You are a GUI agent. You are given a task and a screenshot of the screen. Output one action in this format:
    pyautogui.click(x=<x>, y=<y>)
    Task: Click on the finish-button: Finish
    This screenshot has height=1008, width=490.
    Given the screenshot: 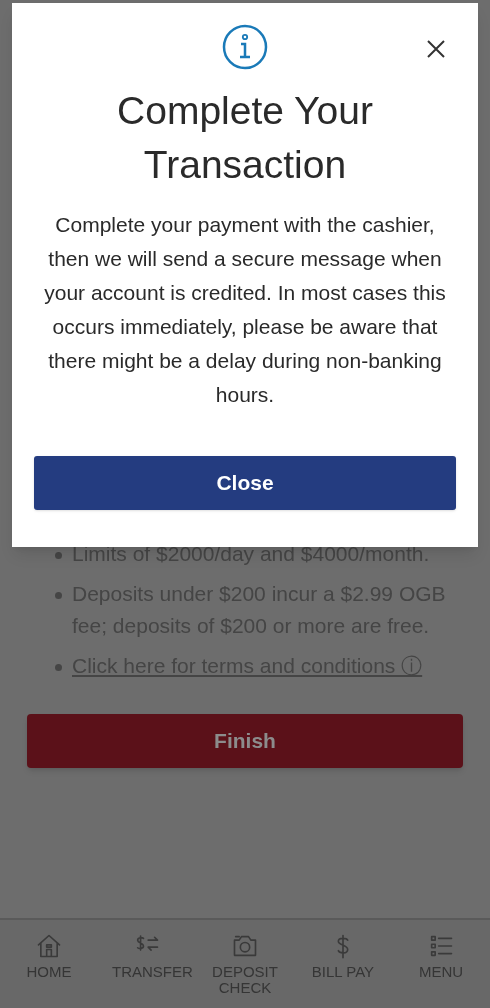 What is the action you would take?
    pyautogui.click(x=245, y=741)
    